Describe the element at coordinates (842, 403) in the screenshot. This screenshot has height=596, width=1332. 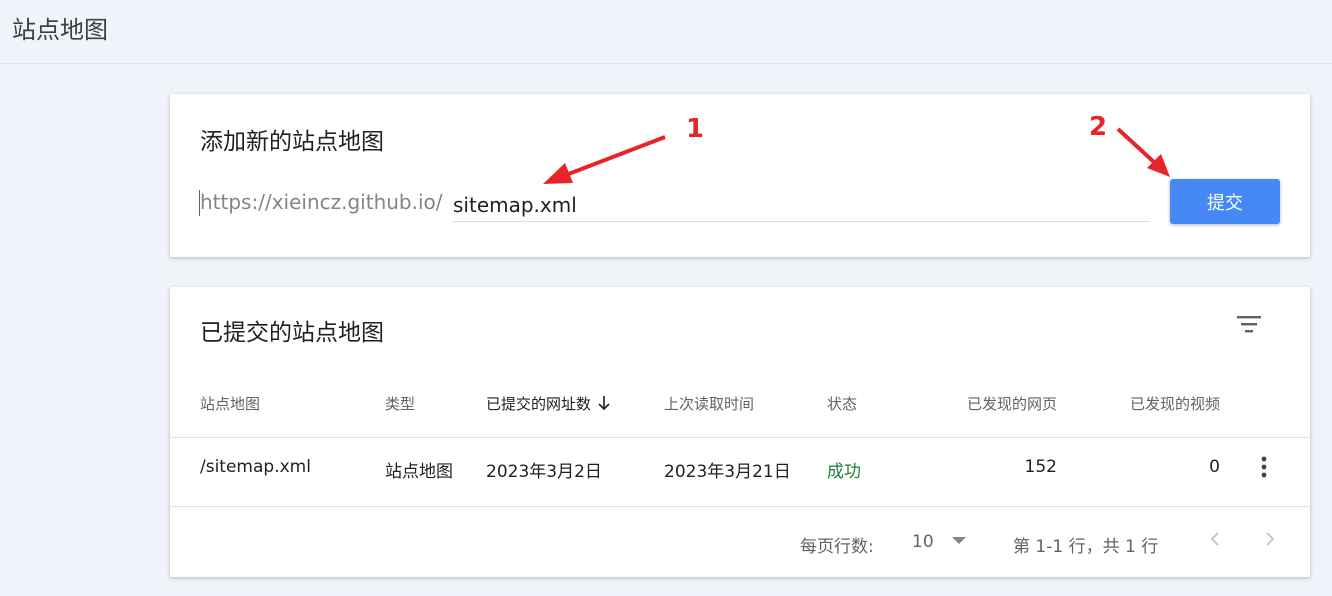
I see `column-header-status: 状态` at that location.